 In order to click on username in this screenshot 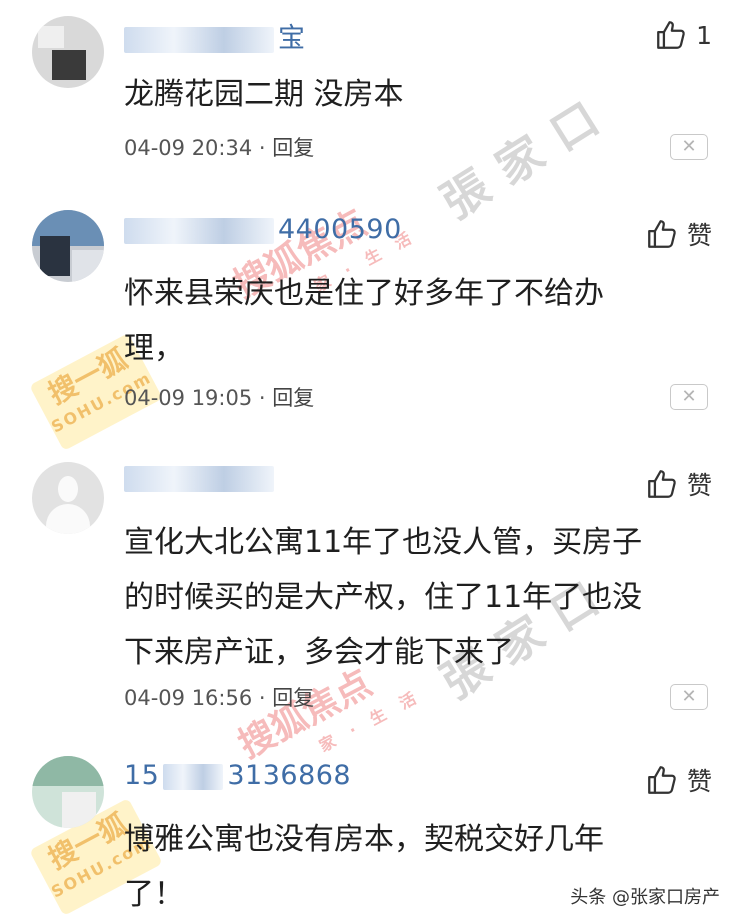, I will do `click(201, 477)`.